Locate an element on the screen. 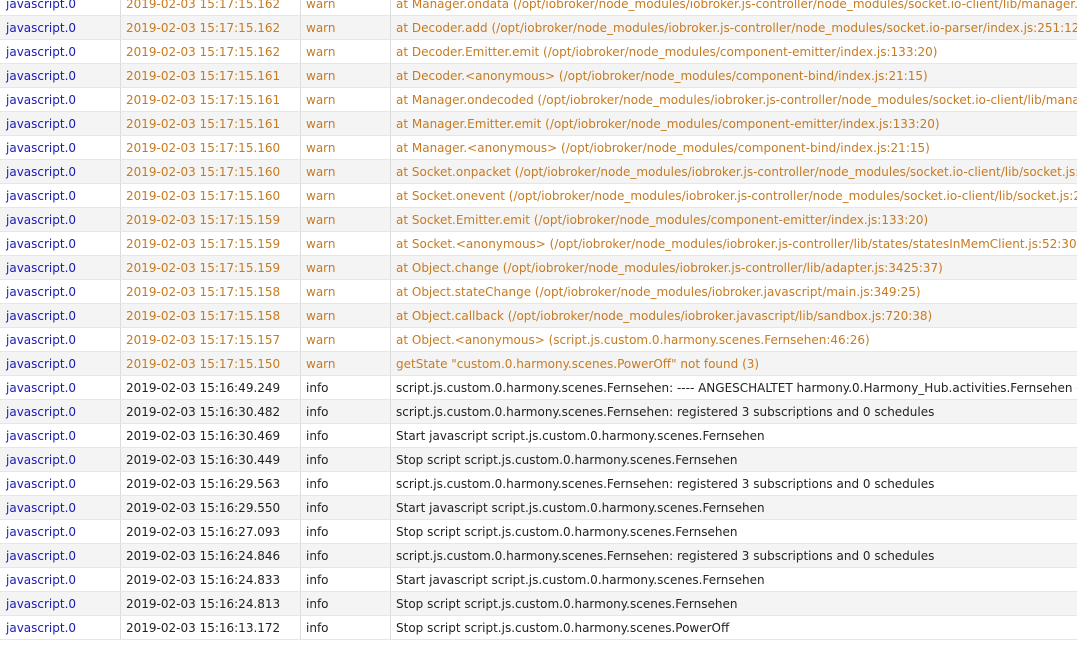 The image size is (1077, 648). log-time-text: 2019-02-03 15:16:24.833 is located at coordinates (203, 579).